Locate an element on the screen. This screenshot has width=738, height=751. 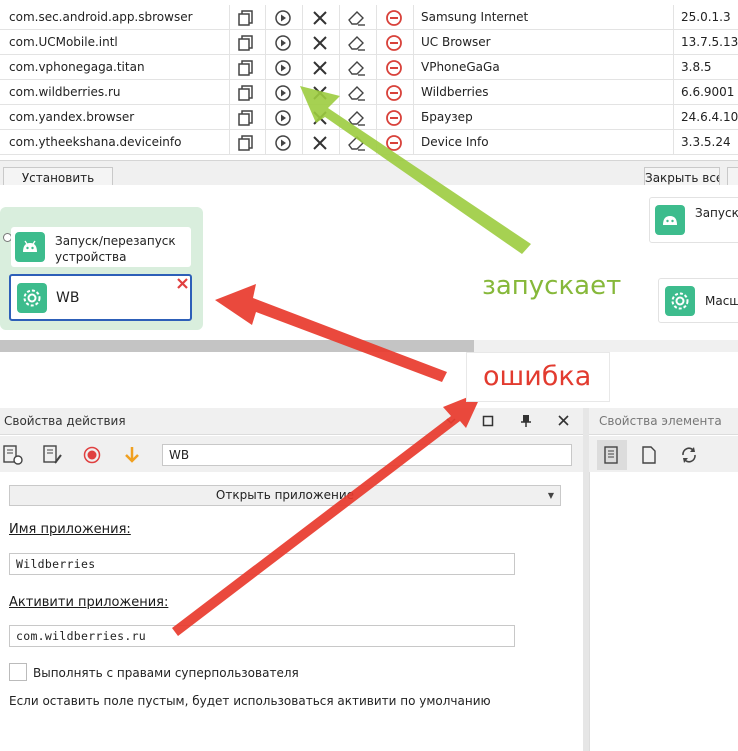
table-row: com.yandex.browser Браузер 24.6.4.103 is located at coordinates (369, 117).